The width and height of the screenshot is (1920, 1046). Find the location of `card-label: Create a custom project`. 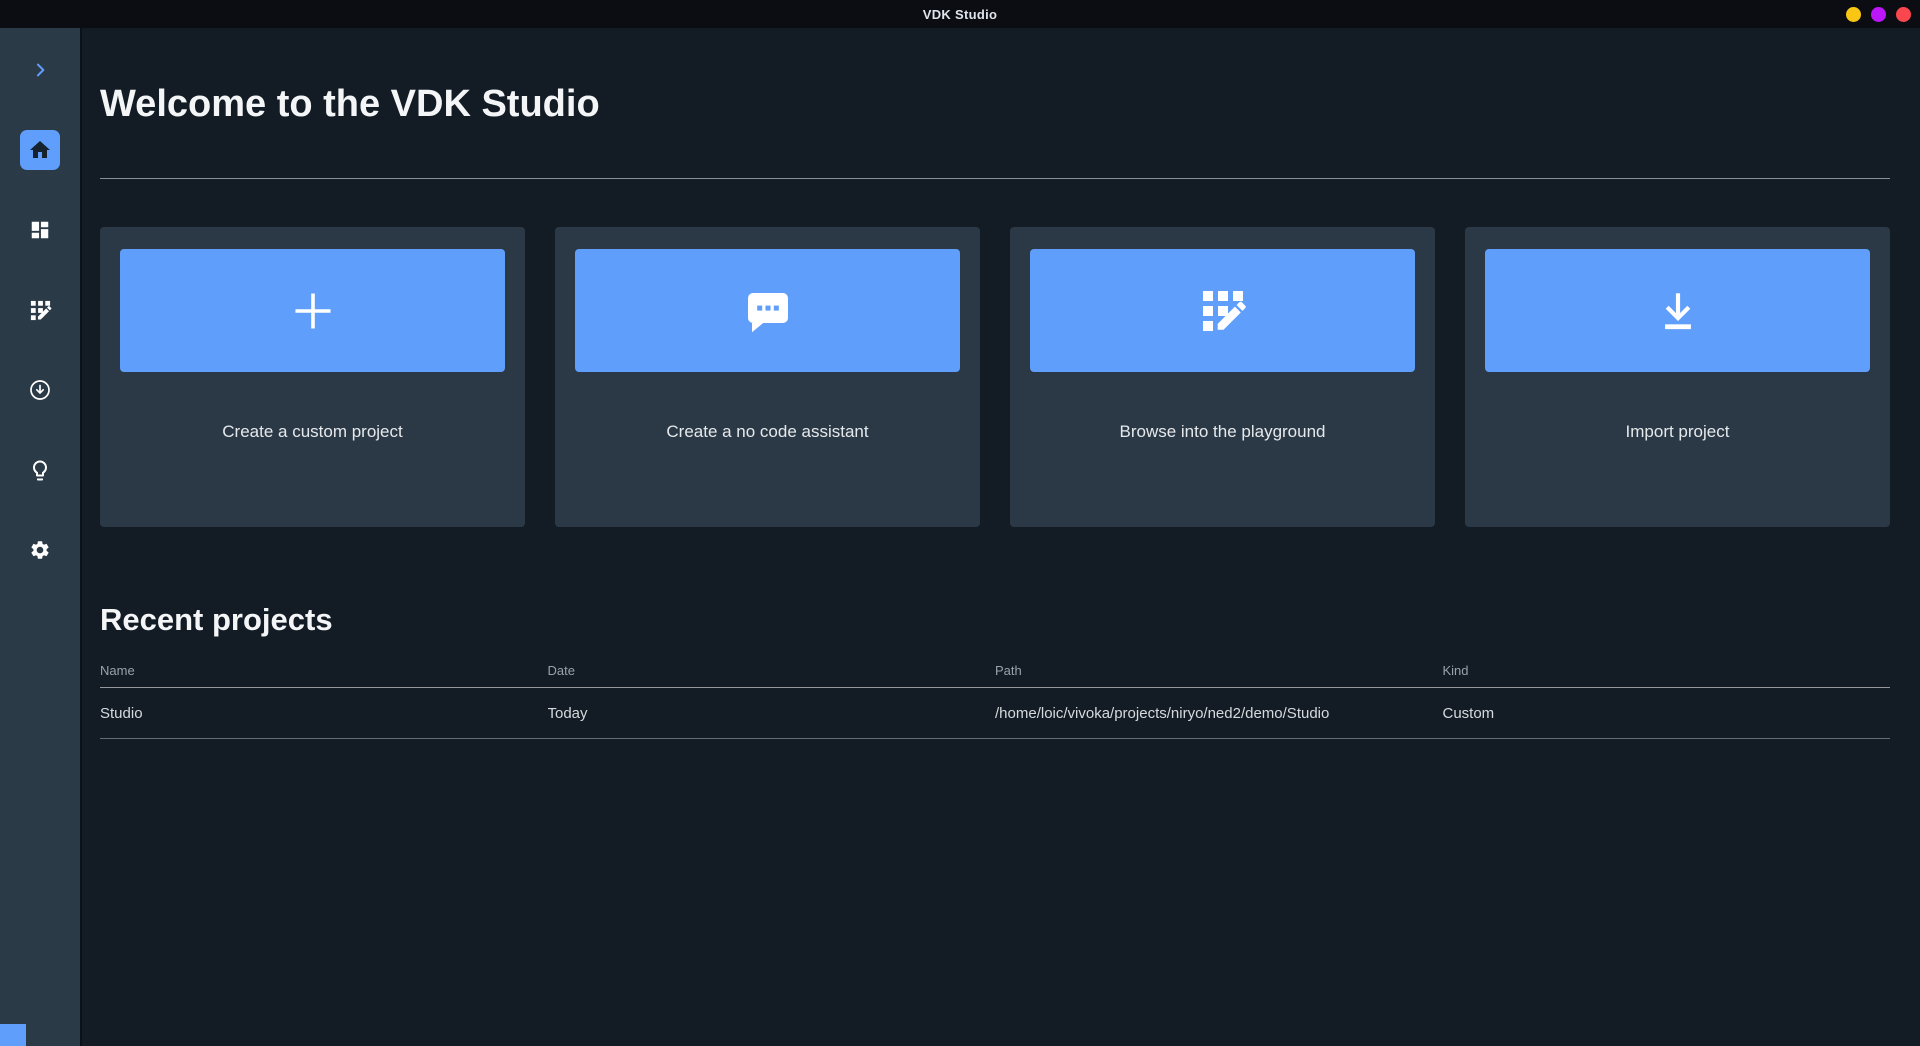

card-label: Create a custom project is located at coordinates (312, 431).